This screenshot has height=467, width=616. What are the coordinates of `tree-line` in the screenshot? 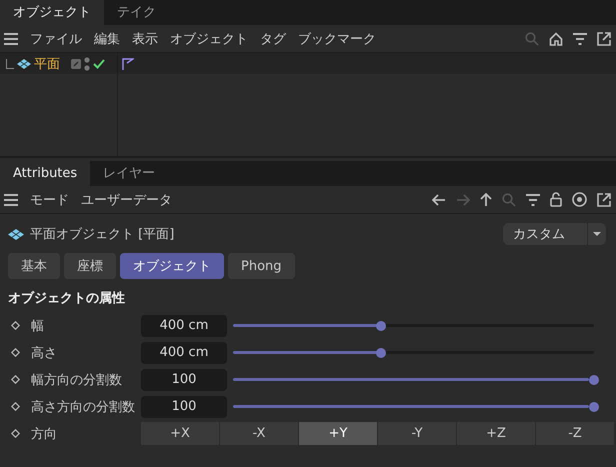 It's located at (10, 63).